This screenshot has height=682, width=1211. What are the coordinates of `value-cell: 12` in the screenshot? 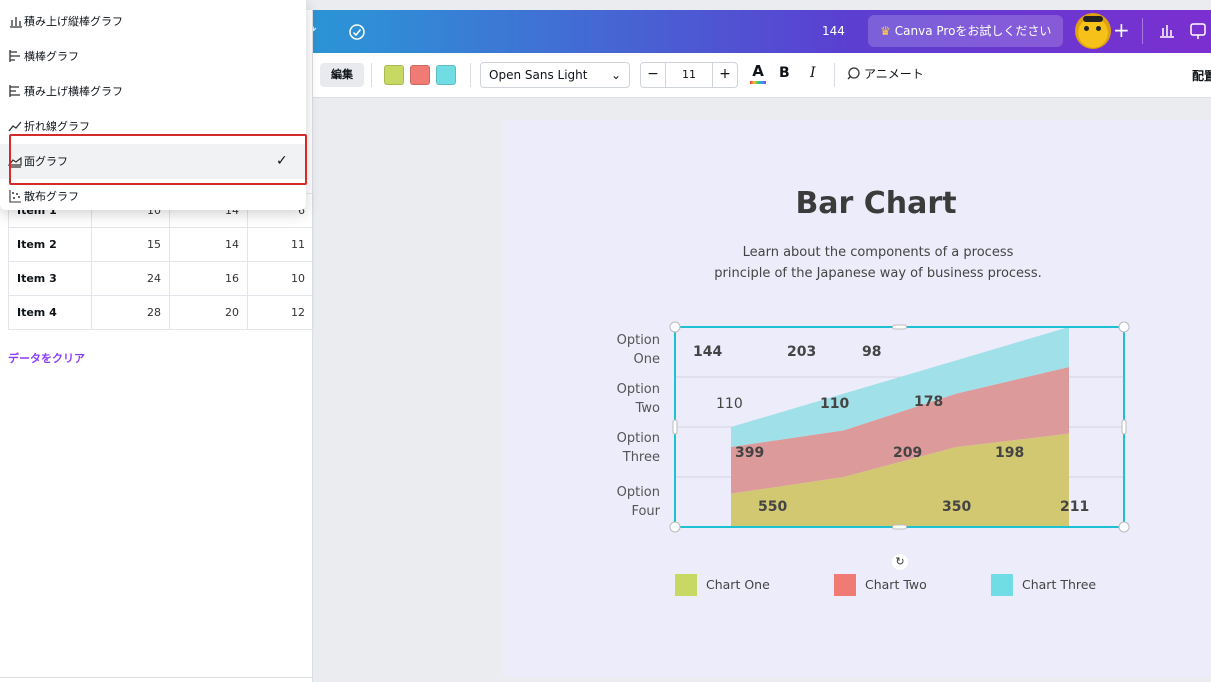 It's located at (280, 312).